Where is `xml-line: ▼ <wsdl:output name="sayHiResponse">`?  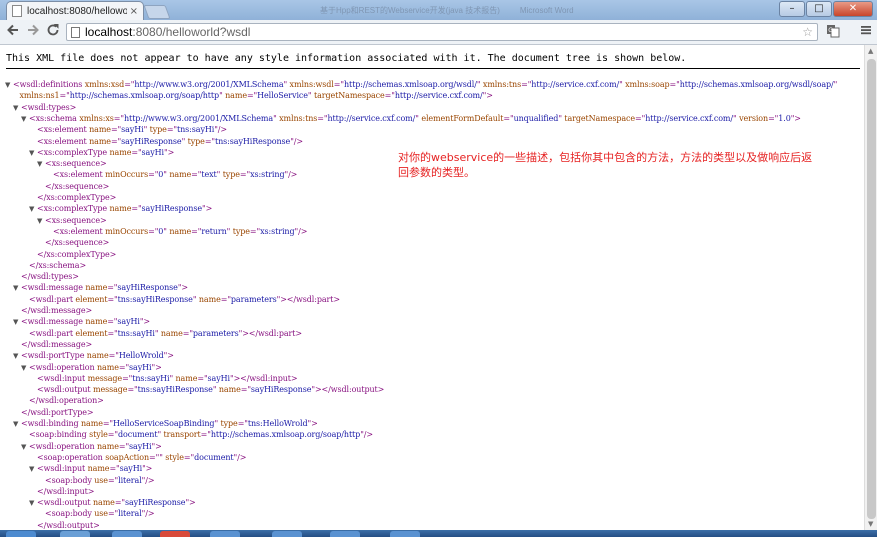
xml-line: ▼ <wsdl:output name="sayHiResponse"> is located at coordinates (100, 502).